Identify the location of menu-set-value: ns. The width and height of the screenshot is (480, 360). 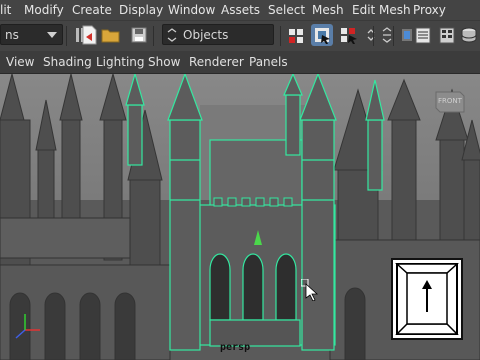
(12, 35).